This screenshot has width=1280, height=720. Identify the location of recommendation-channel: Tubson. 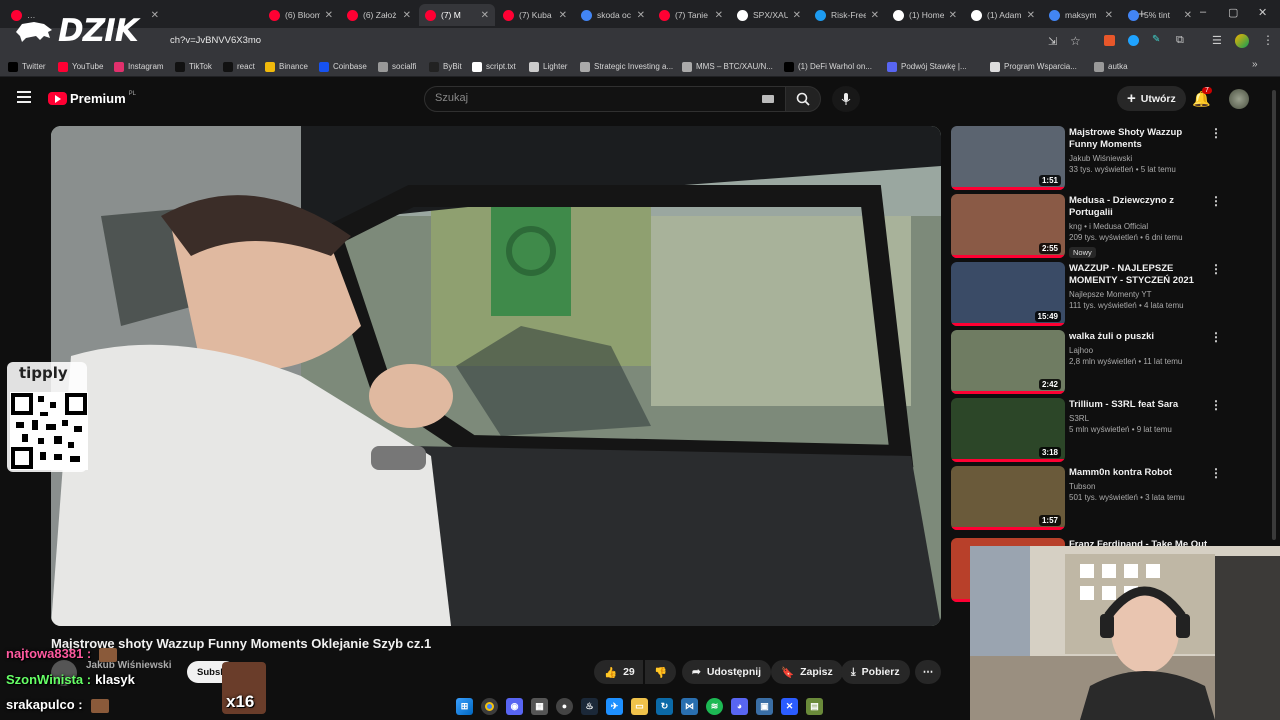
(1139, 486).